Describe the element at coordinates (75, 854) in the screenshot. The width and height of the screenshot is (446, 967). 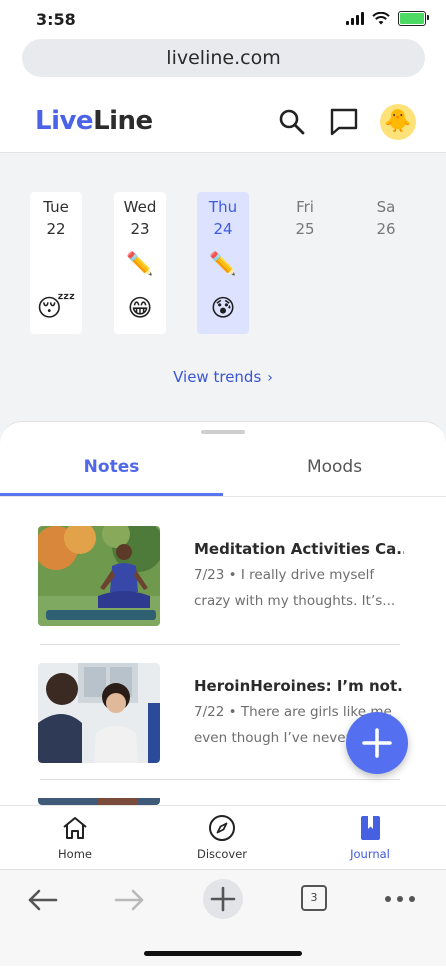
I see `nav-home-label: Home` at that location.